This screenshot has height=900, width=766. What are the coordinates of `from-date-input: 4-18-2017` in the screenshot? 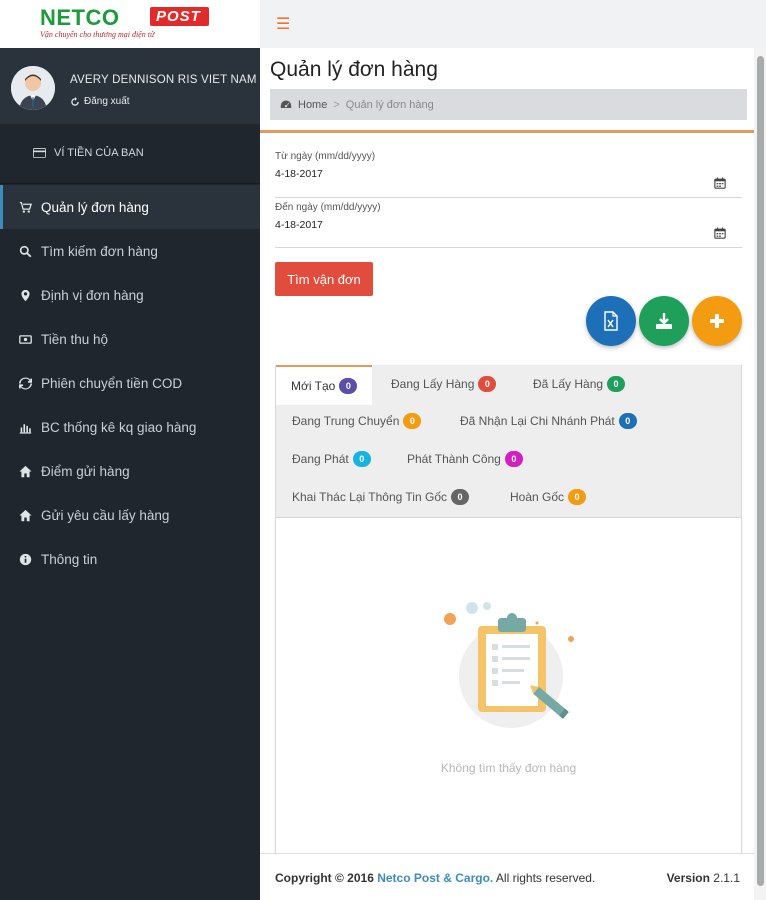 It's located at (508, 174).